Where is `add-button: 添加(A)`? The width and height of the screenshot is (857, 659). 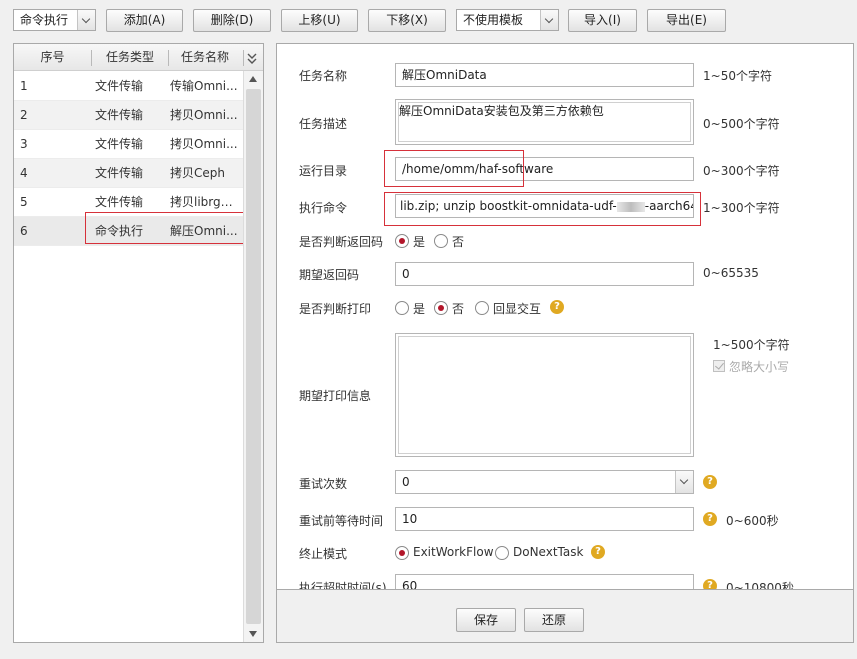 add-button: 添加(A) is located at coordinates (144, 20).